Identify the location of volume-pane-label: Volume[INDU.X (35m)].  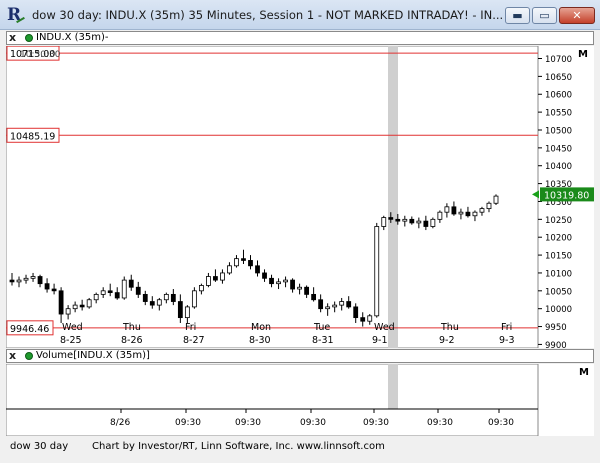
(93, 355).